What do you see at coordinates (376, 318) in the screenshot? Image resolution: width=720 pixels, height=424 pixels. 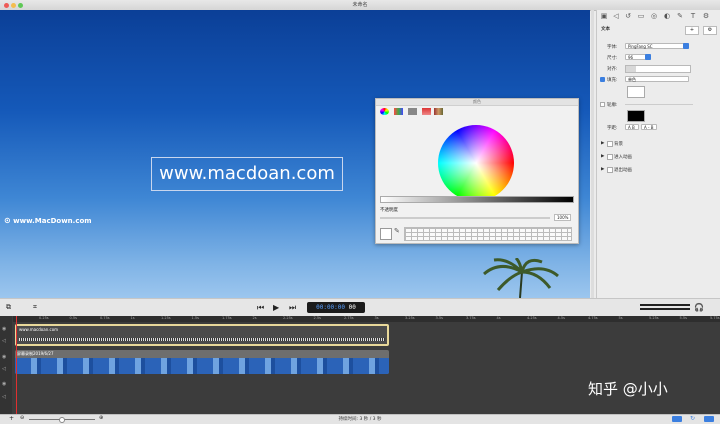 I see `ruler-tick: 3s` at bounding box center [376, 318].